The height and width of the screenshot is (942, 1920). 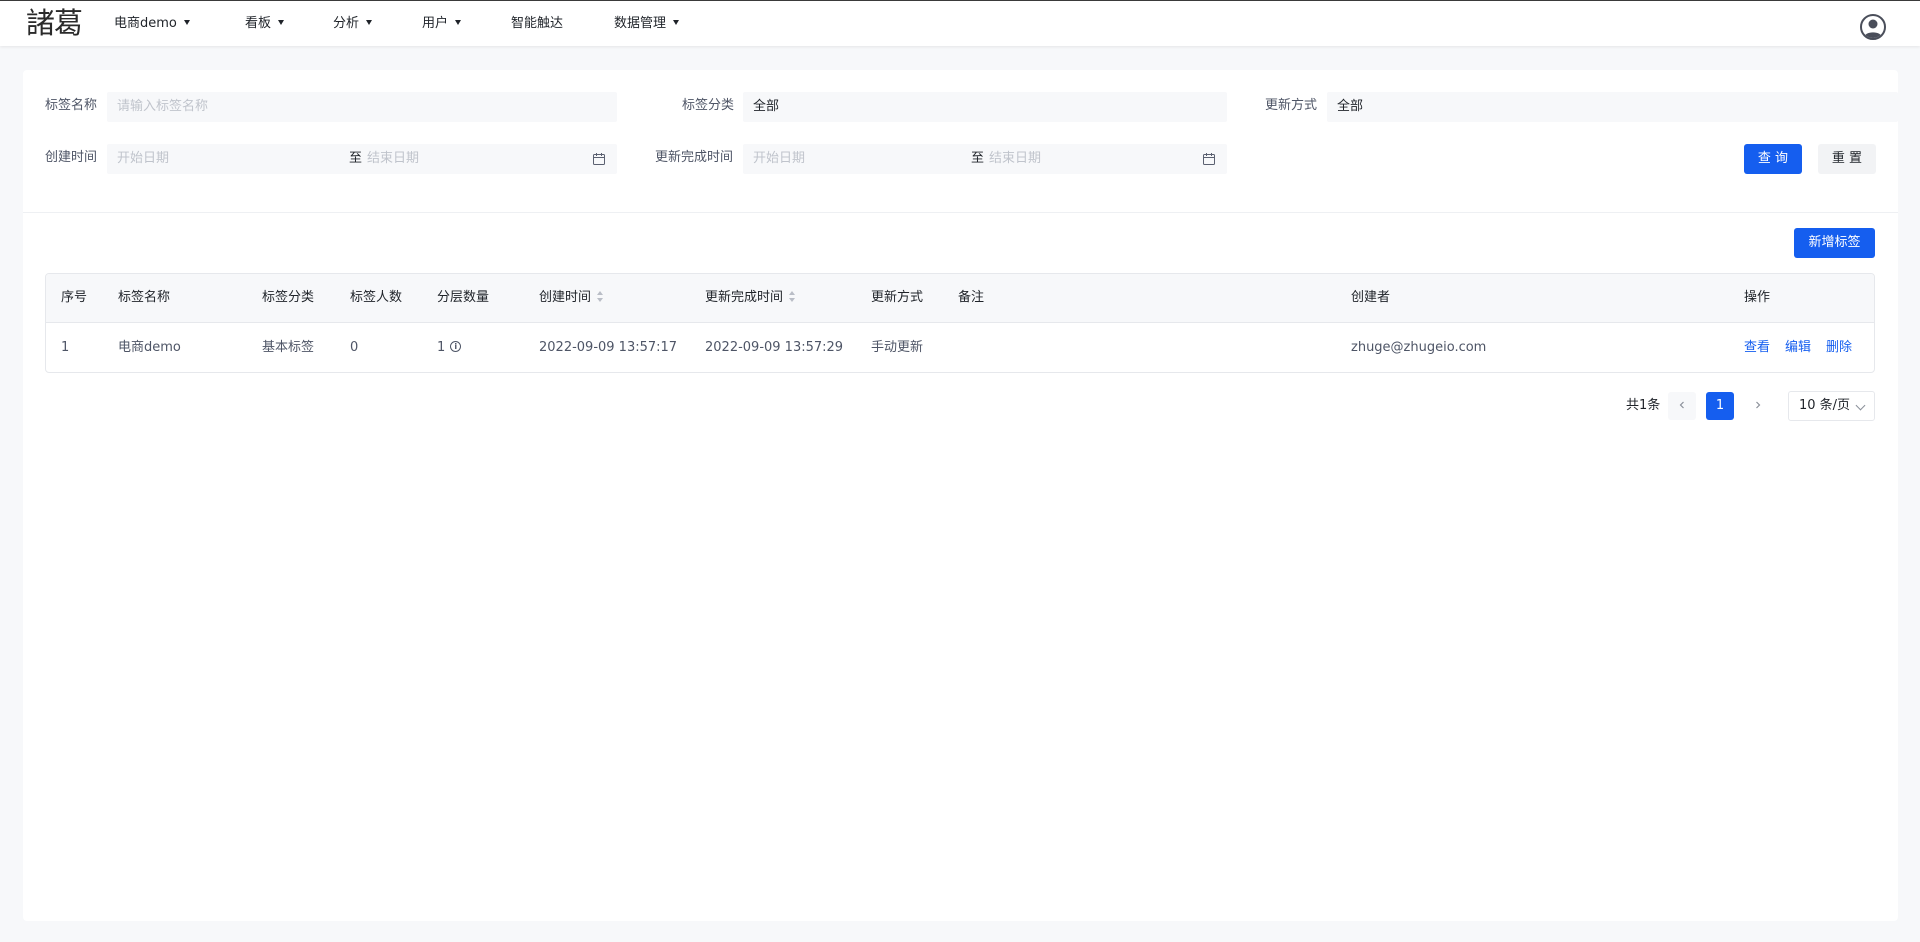 I want to click on next-page-button, so click(x=1758, y=406).